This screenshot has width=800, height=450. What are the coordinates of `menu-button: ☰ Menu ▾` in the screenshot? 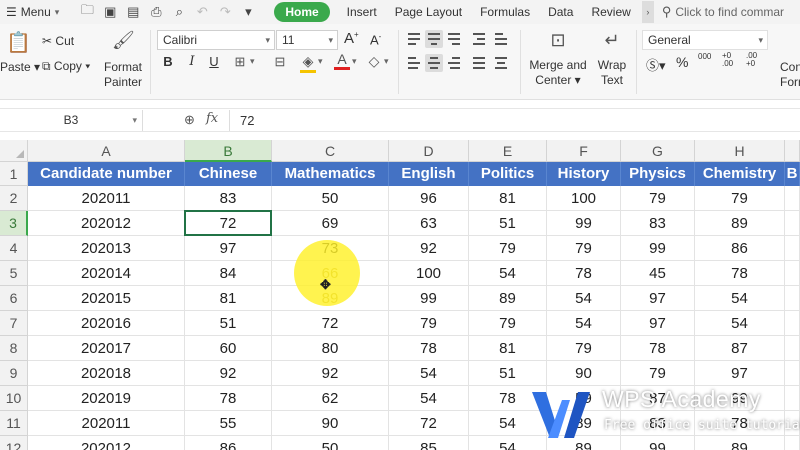 It's located at (32, 12).